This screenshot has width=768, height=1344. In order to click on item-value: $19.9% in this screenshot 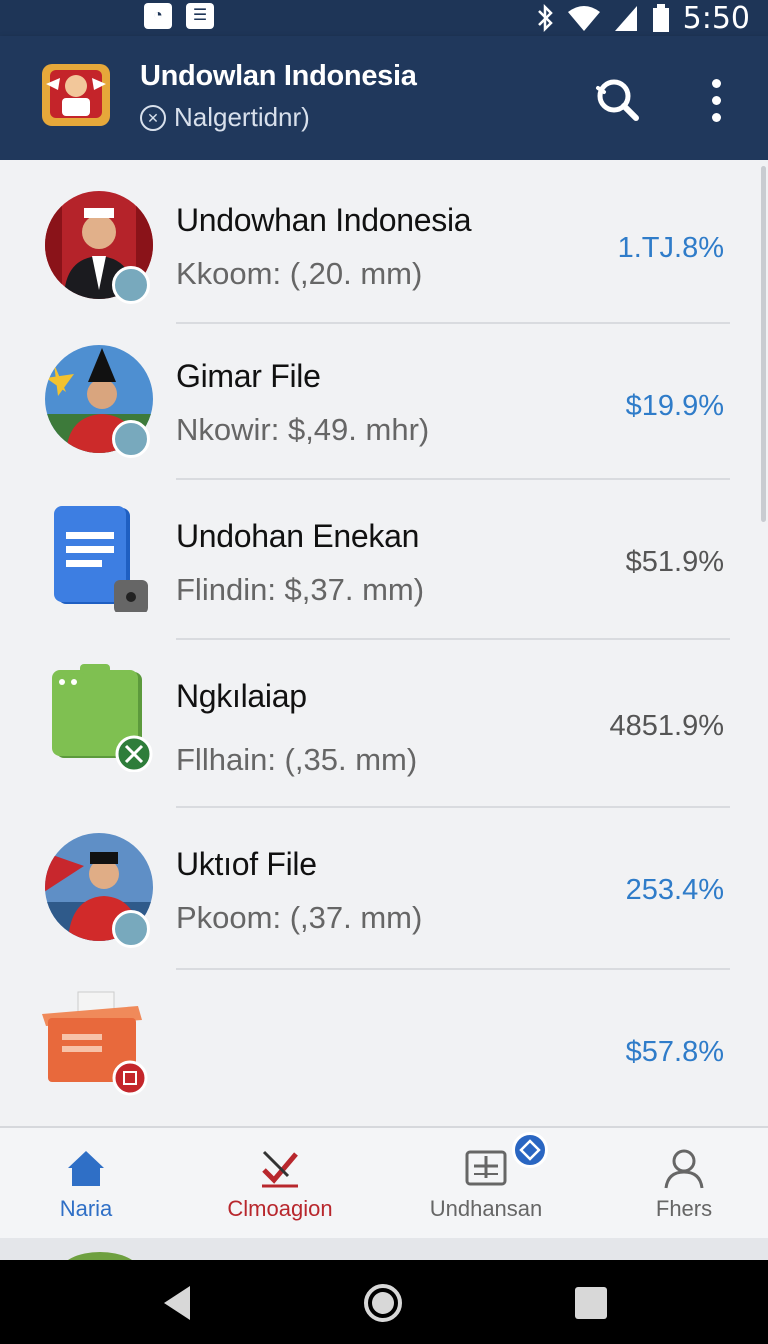, I will do `click(674, 406)`.